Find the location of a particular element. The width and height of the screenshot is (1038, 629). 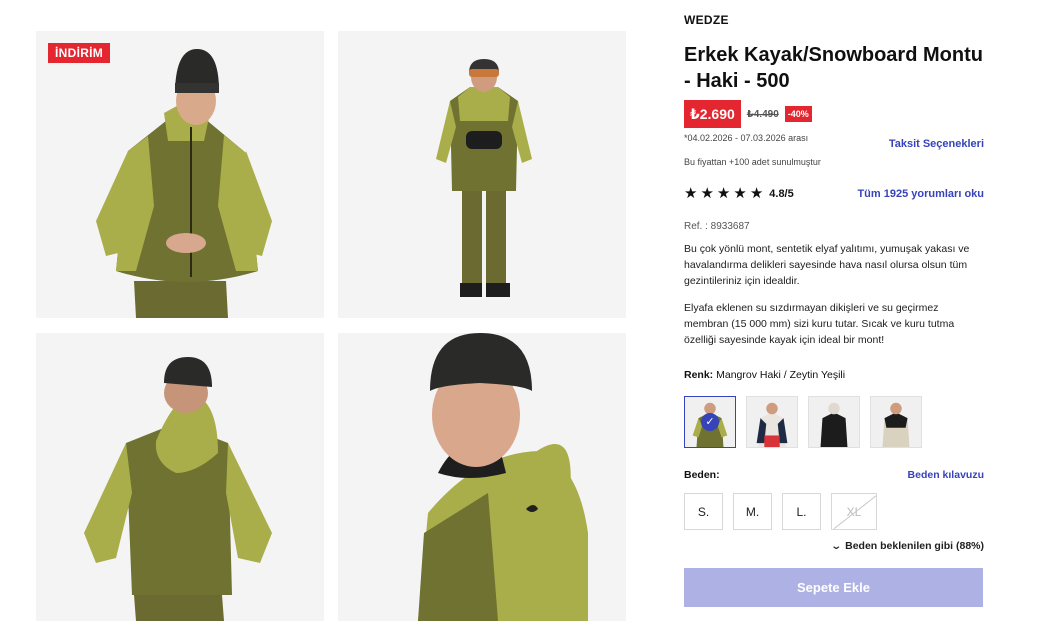

price-row: ₺2.690 ₺4.490 -40% is located at coordinates (748, 114).